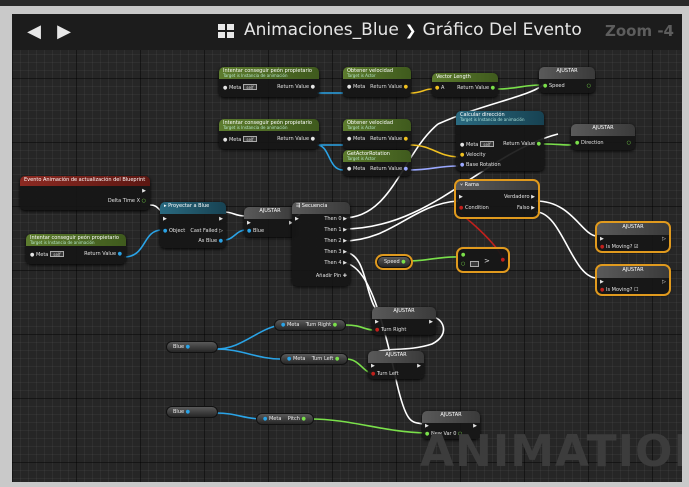  What do you see at coordinates (474, 264) in the screenshot?
I see `b-value-box` at bounding box center [474, 264].